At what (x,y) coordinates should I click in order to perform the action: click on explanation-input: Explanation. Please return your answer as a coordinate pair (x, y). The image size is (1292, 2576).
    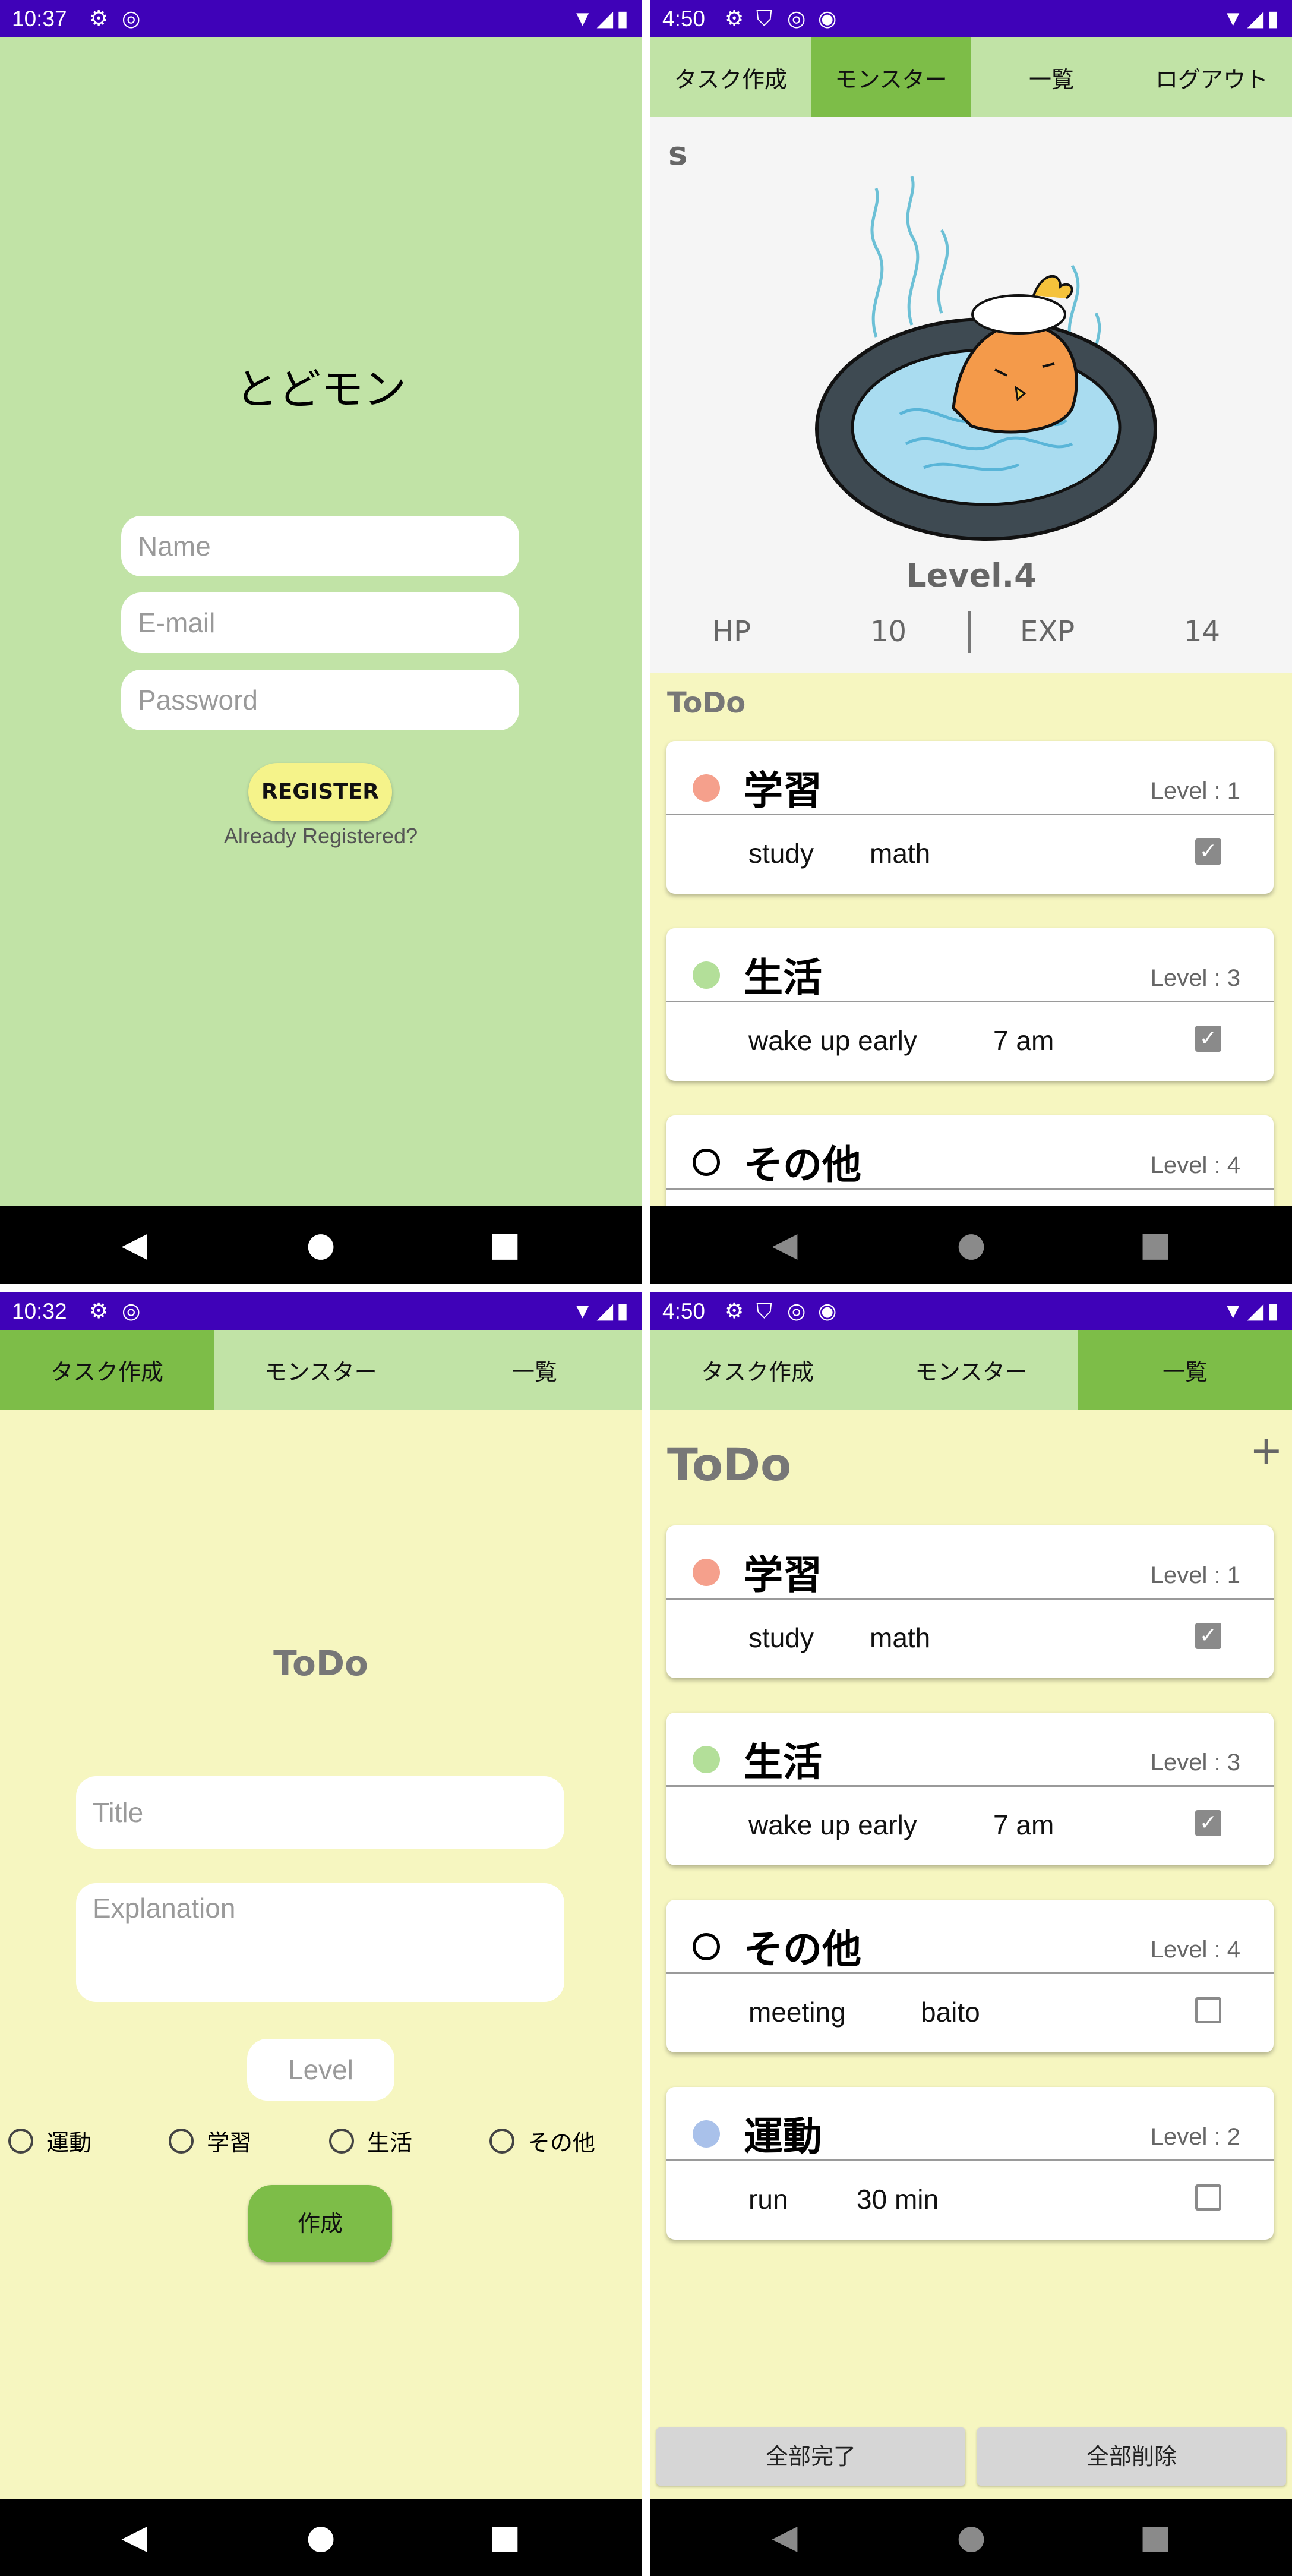
    Looking at the image, I should click on (320, 1943).